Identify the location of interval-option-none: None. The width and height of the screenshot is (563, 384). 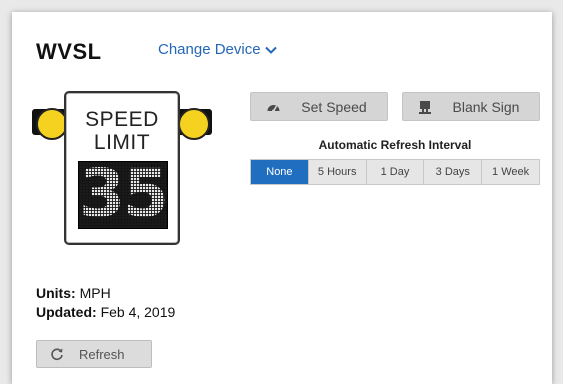
(280, 172).